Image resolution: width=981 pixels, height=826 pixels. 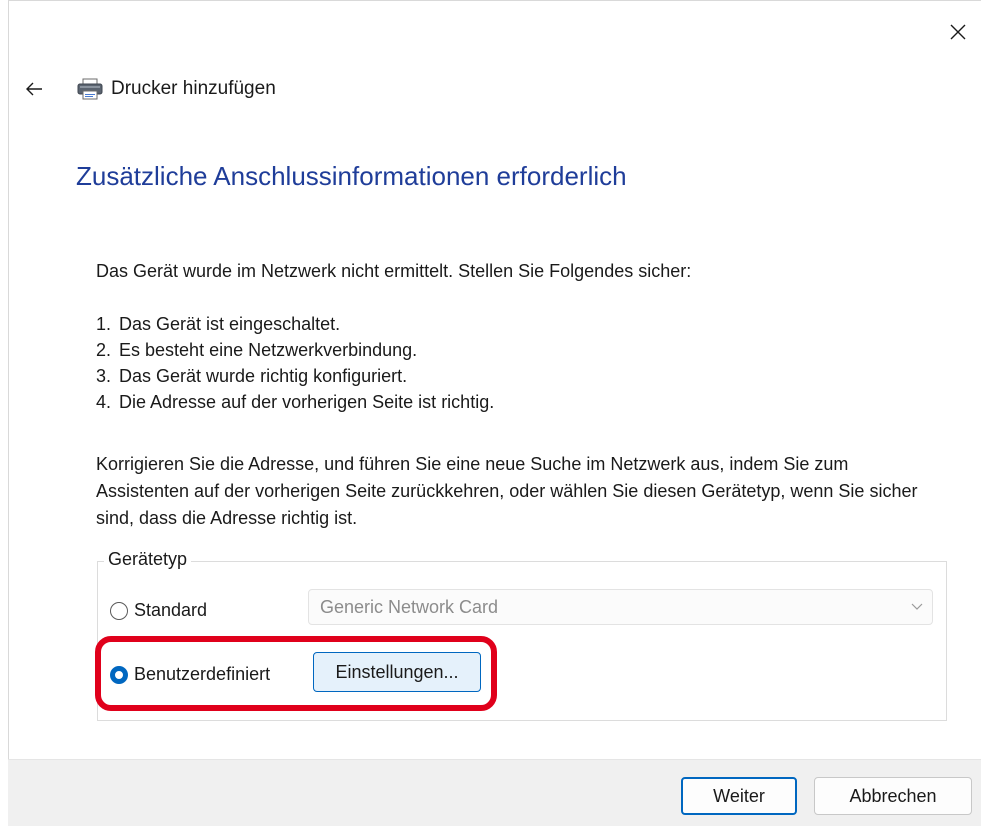 What do you see at coordinates (409, 606) in the screenshot?
I see `dropdown-value: Generic Network Card` at bounding box center [409, 606].